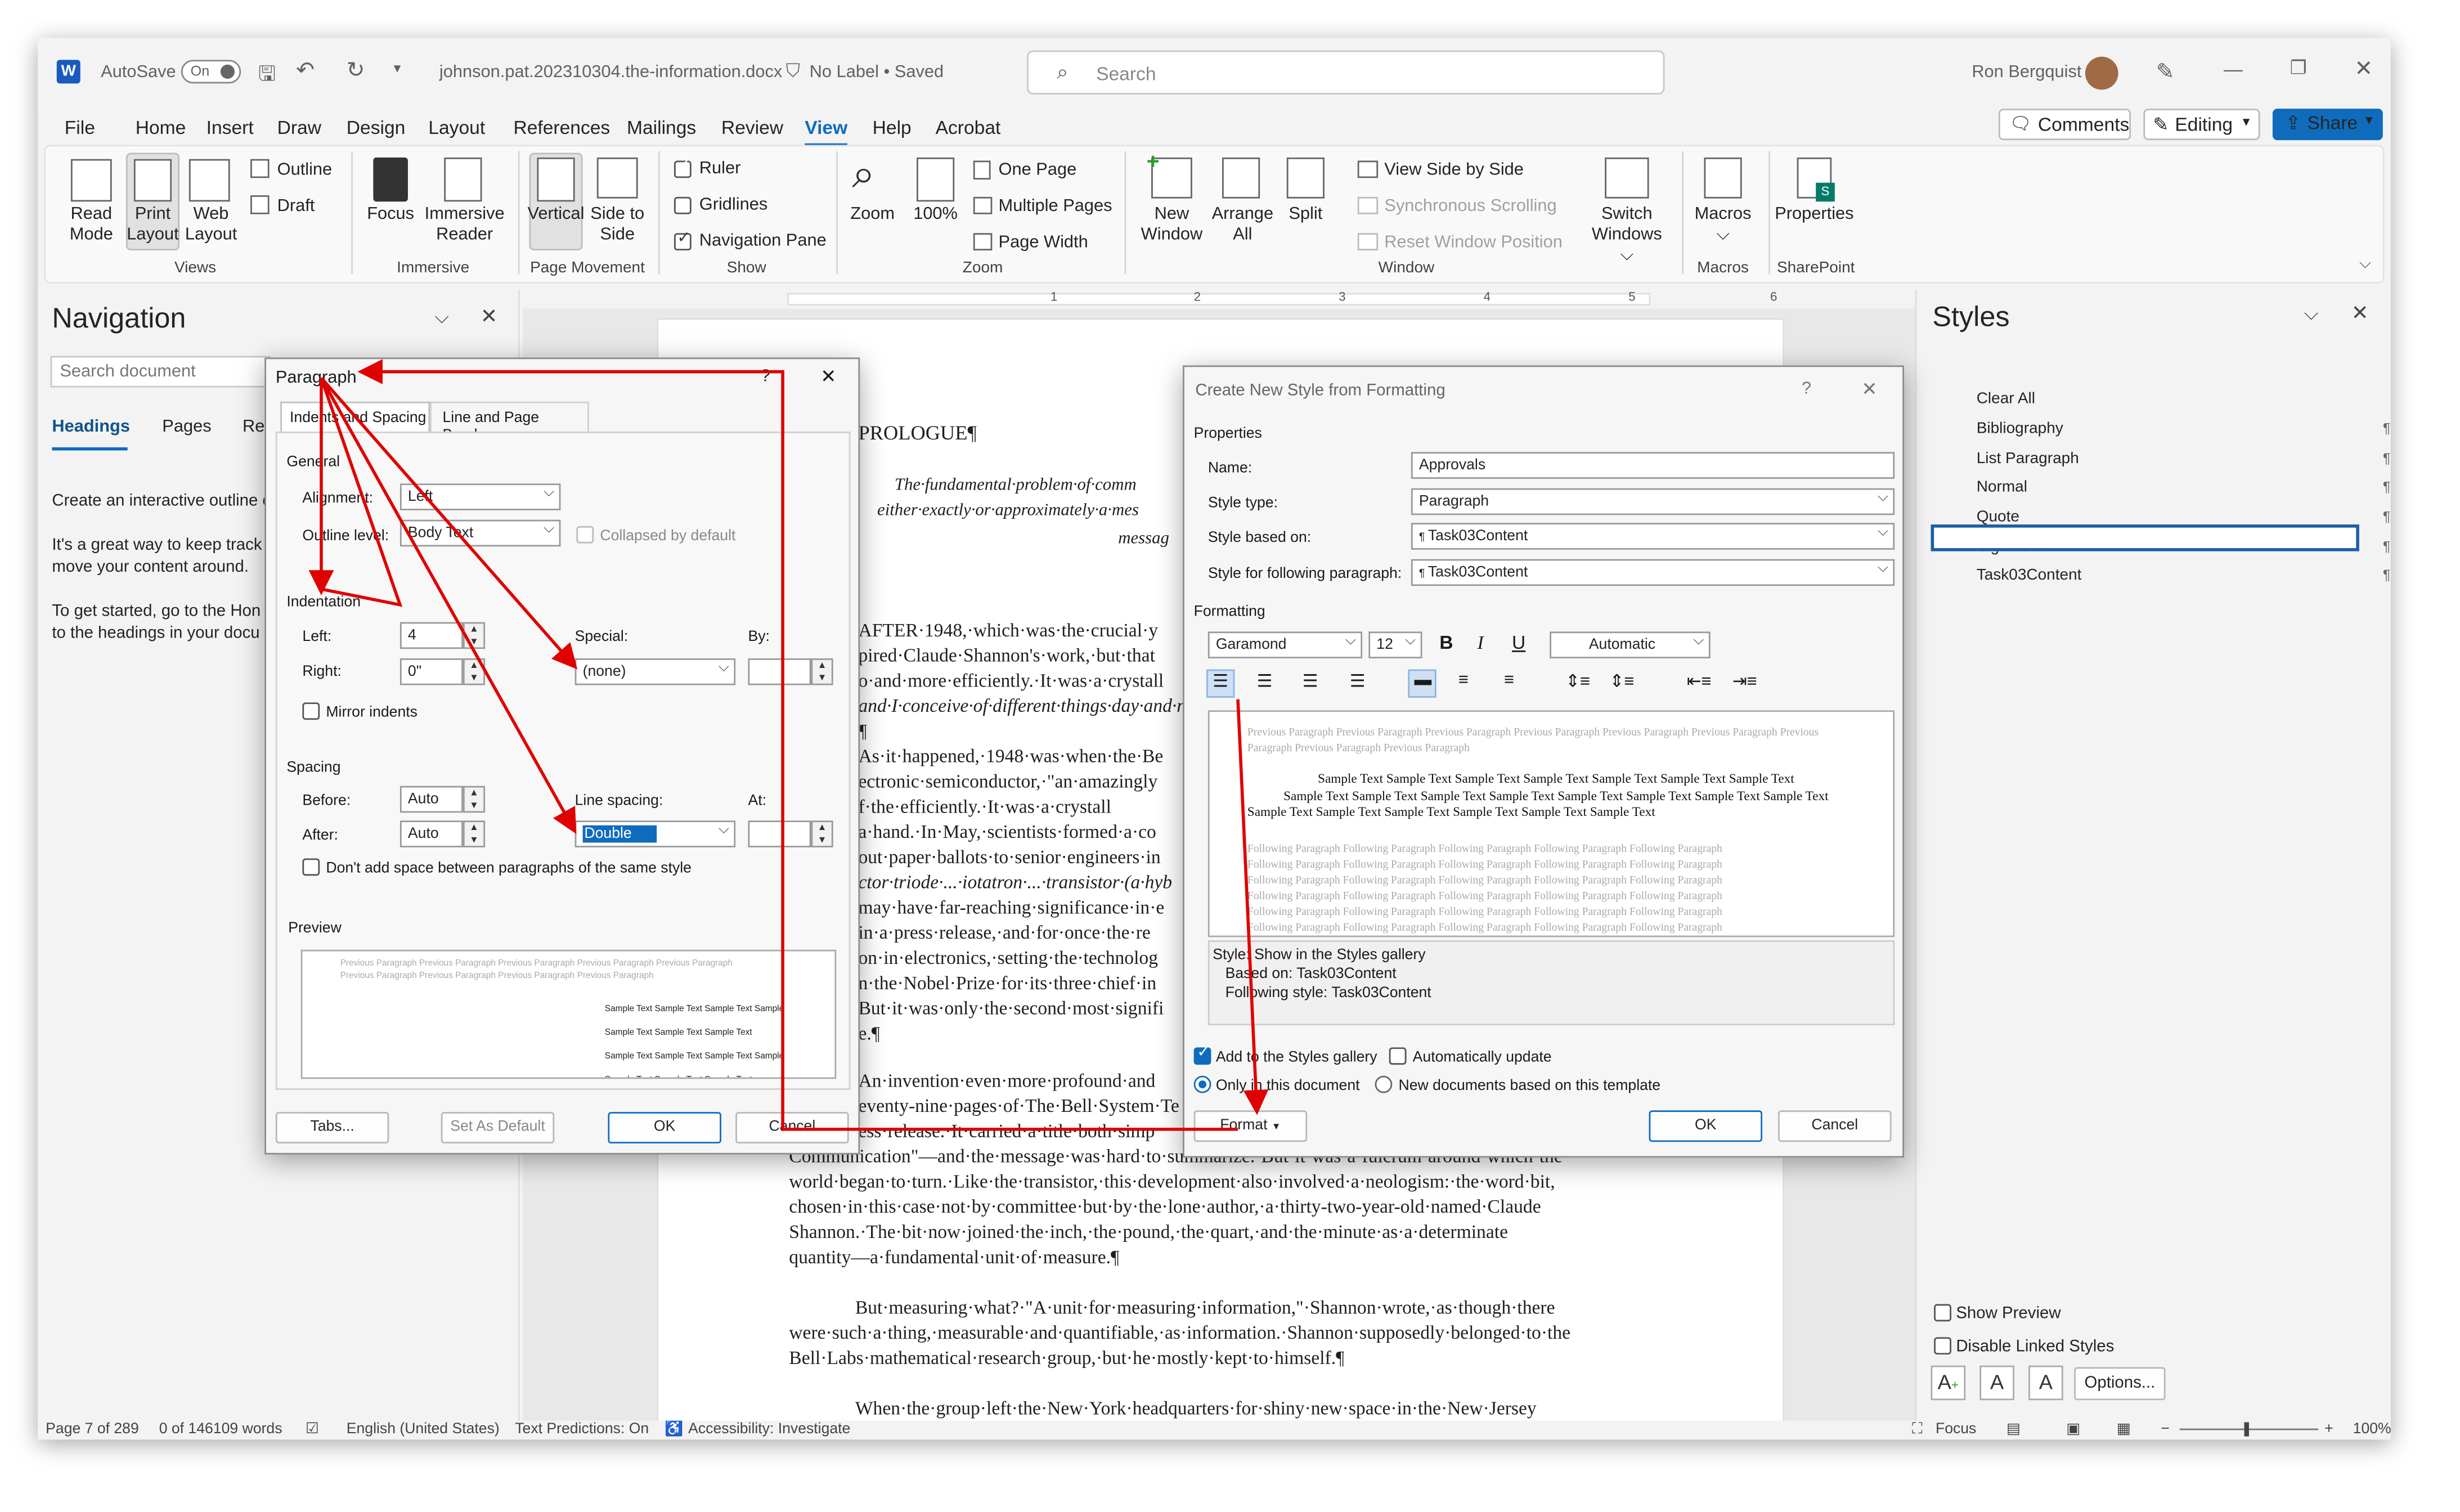 This screenshot has height=1512, width=2460. I want to click on arrow-to-special, so click(449, 523).